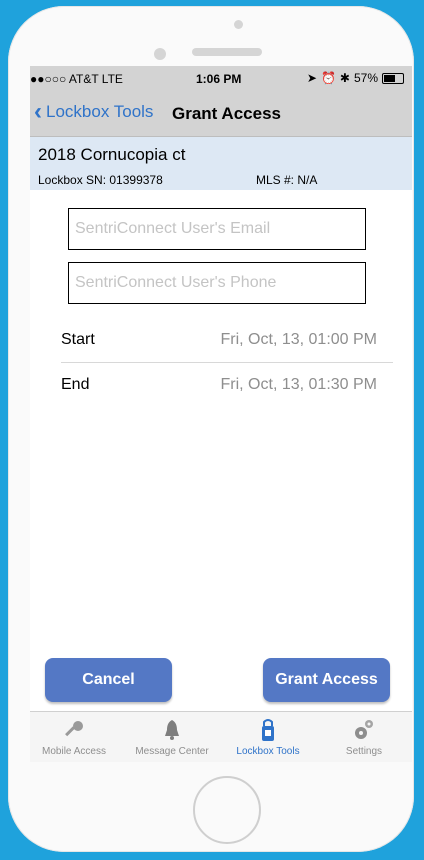 This screenshot has width=424, height=860. I want to click on front-camera, so click(160, 54).